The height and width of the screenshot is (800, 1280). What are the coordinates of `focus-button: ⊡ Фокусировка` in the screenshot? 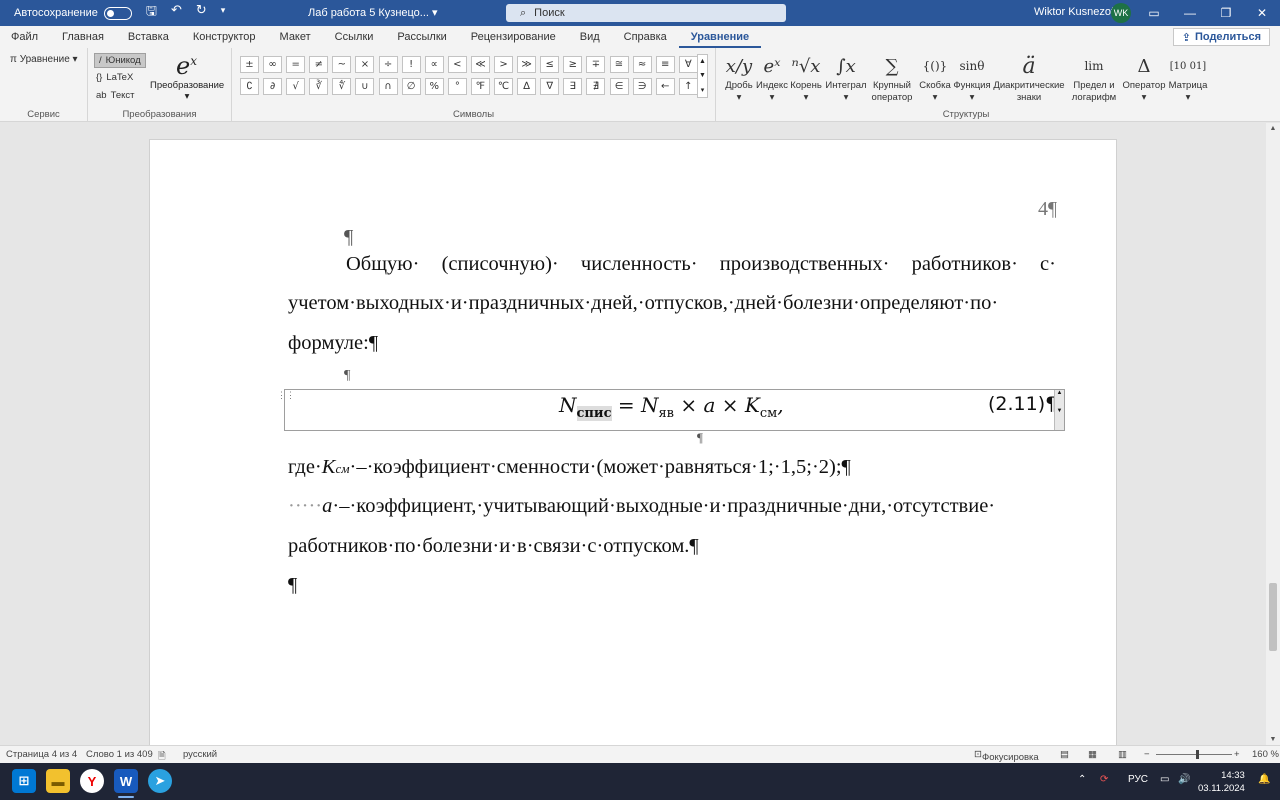 It's located at (1006, 756).